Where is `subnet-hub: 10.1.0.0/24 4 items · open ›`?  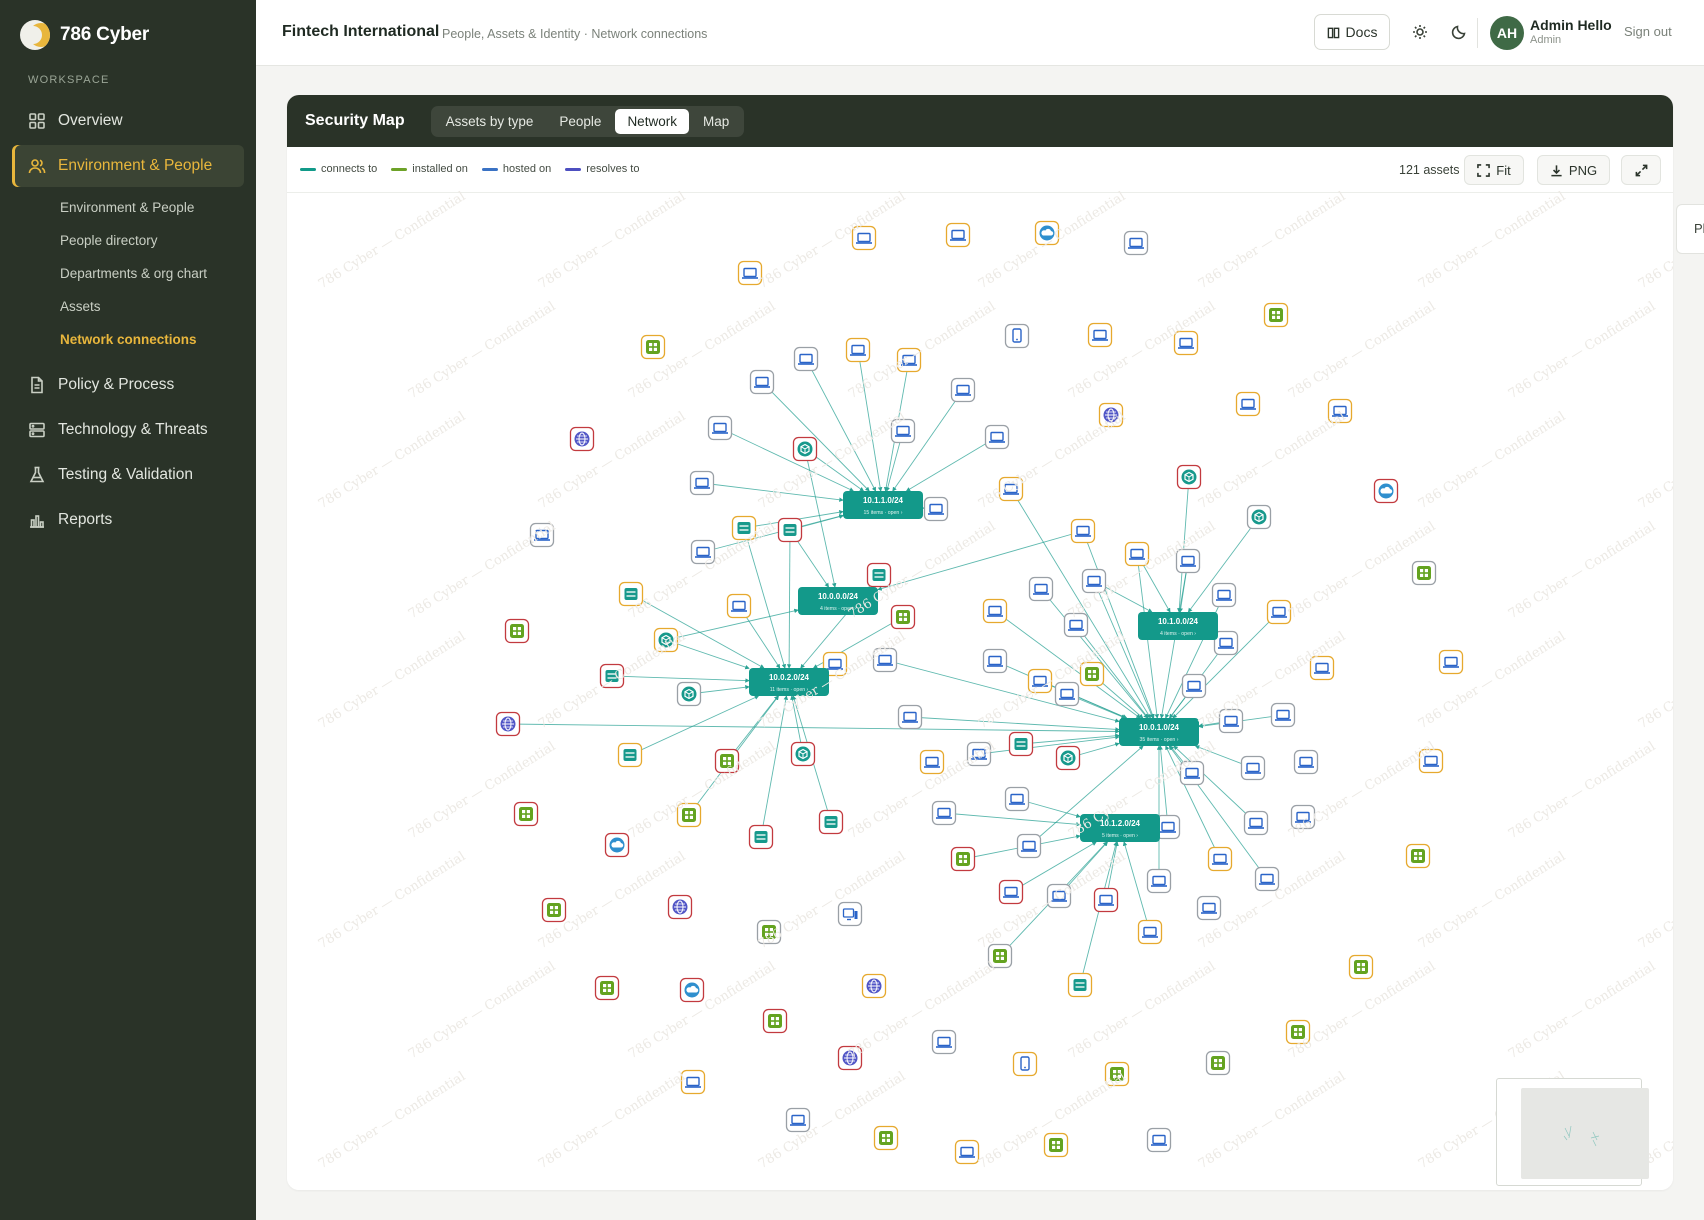 subnet-hub: 10.1.0.0/24 4 items · open › is located at coordinates (1178, 626).